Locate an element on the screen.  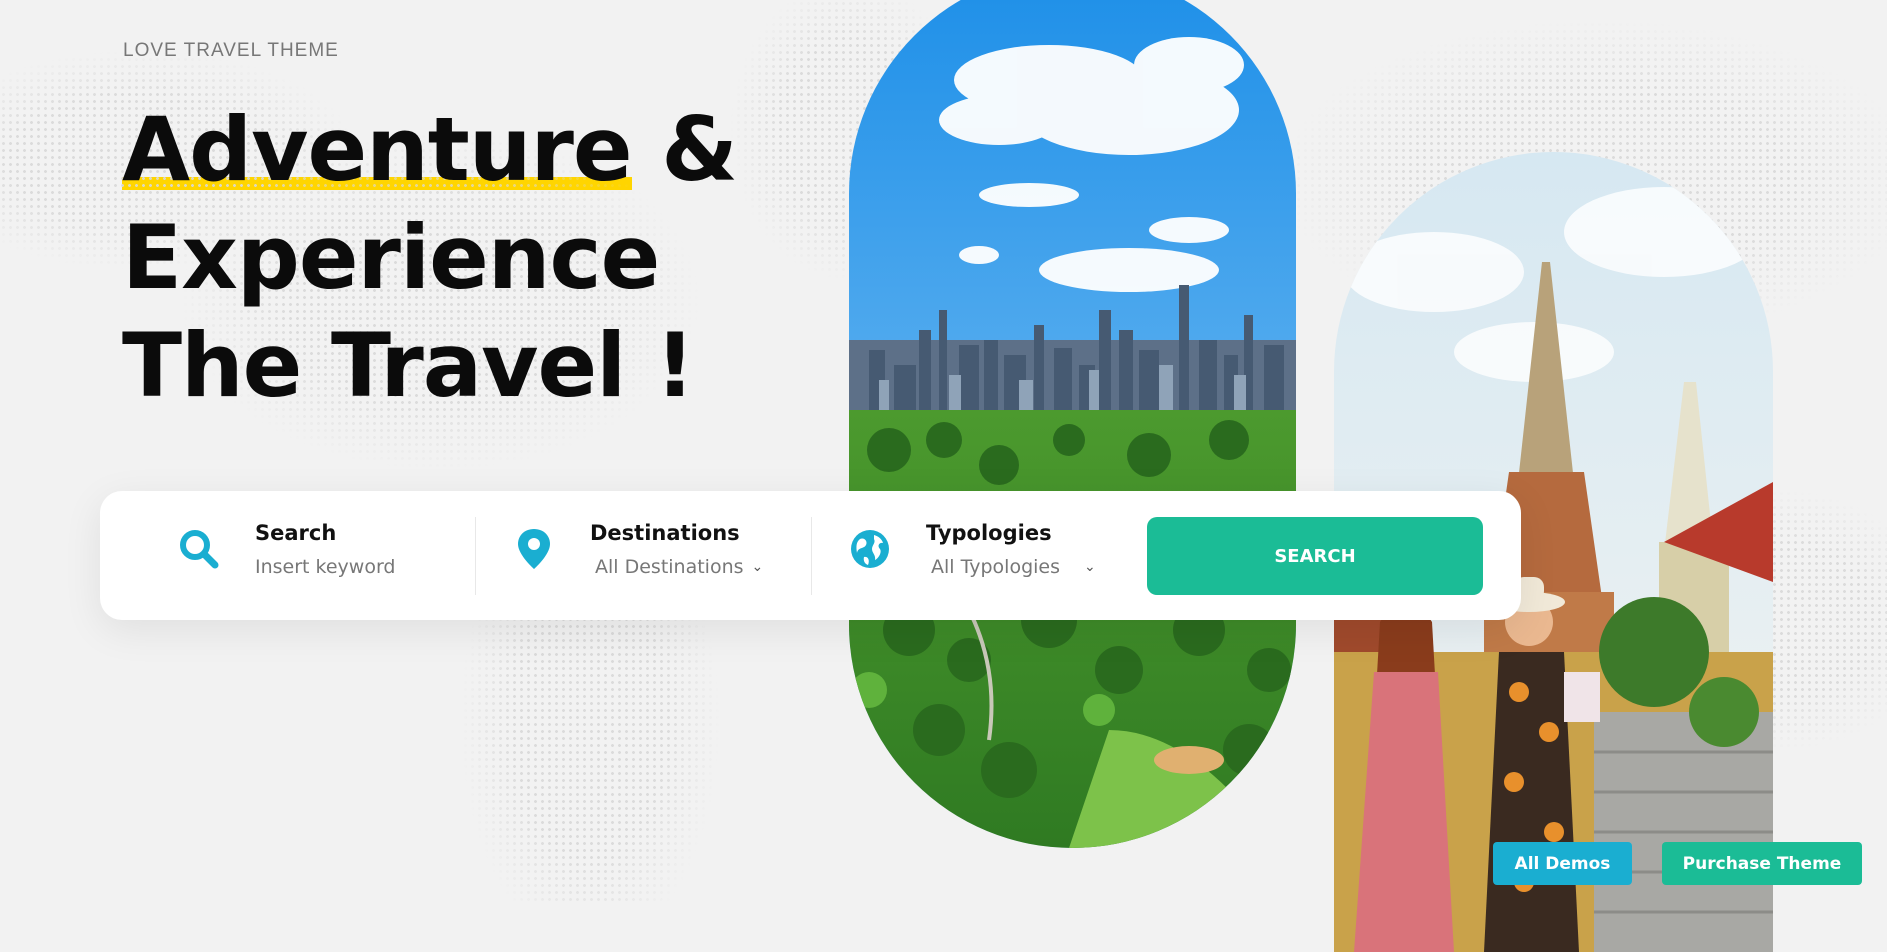
search-button: SEARCH is located at coordinates (1315, 556).